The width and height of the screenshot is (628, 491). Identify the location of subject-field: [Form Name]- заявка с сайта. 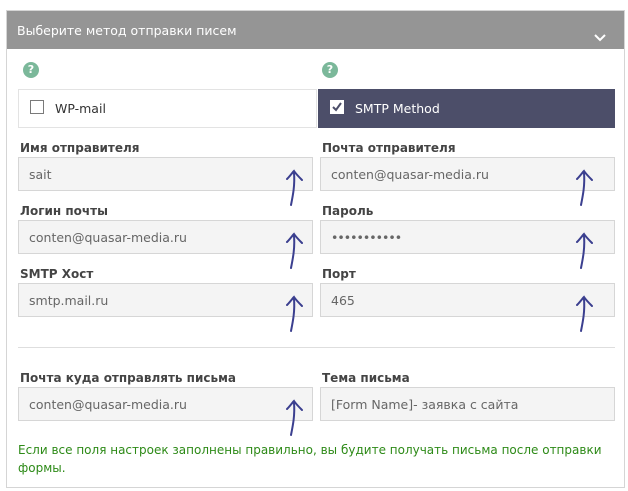
(467, 404).